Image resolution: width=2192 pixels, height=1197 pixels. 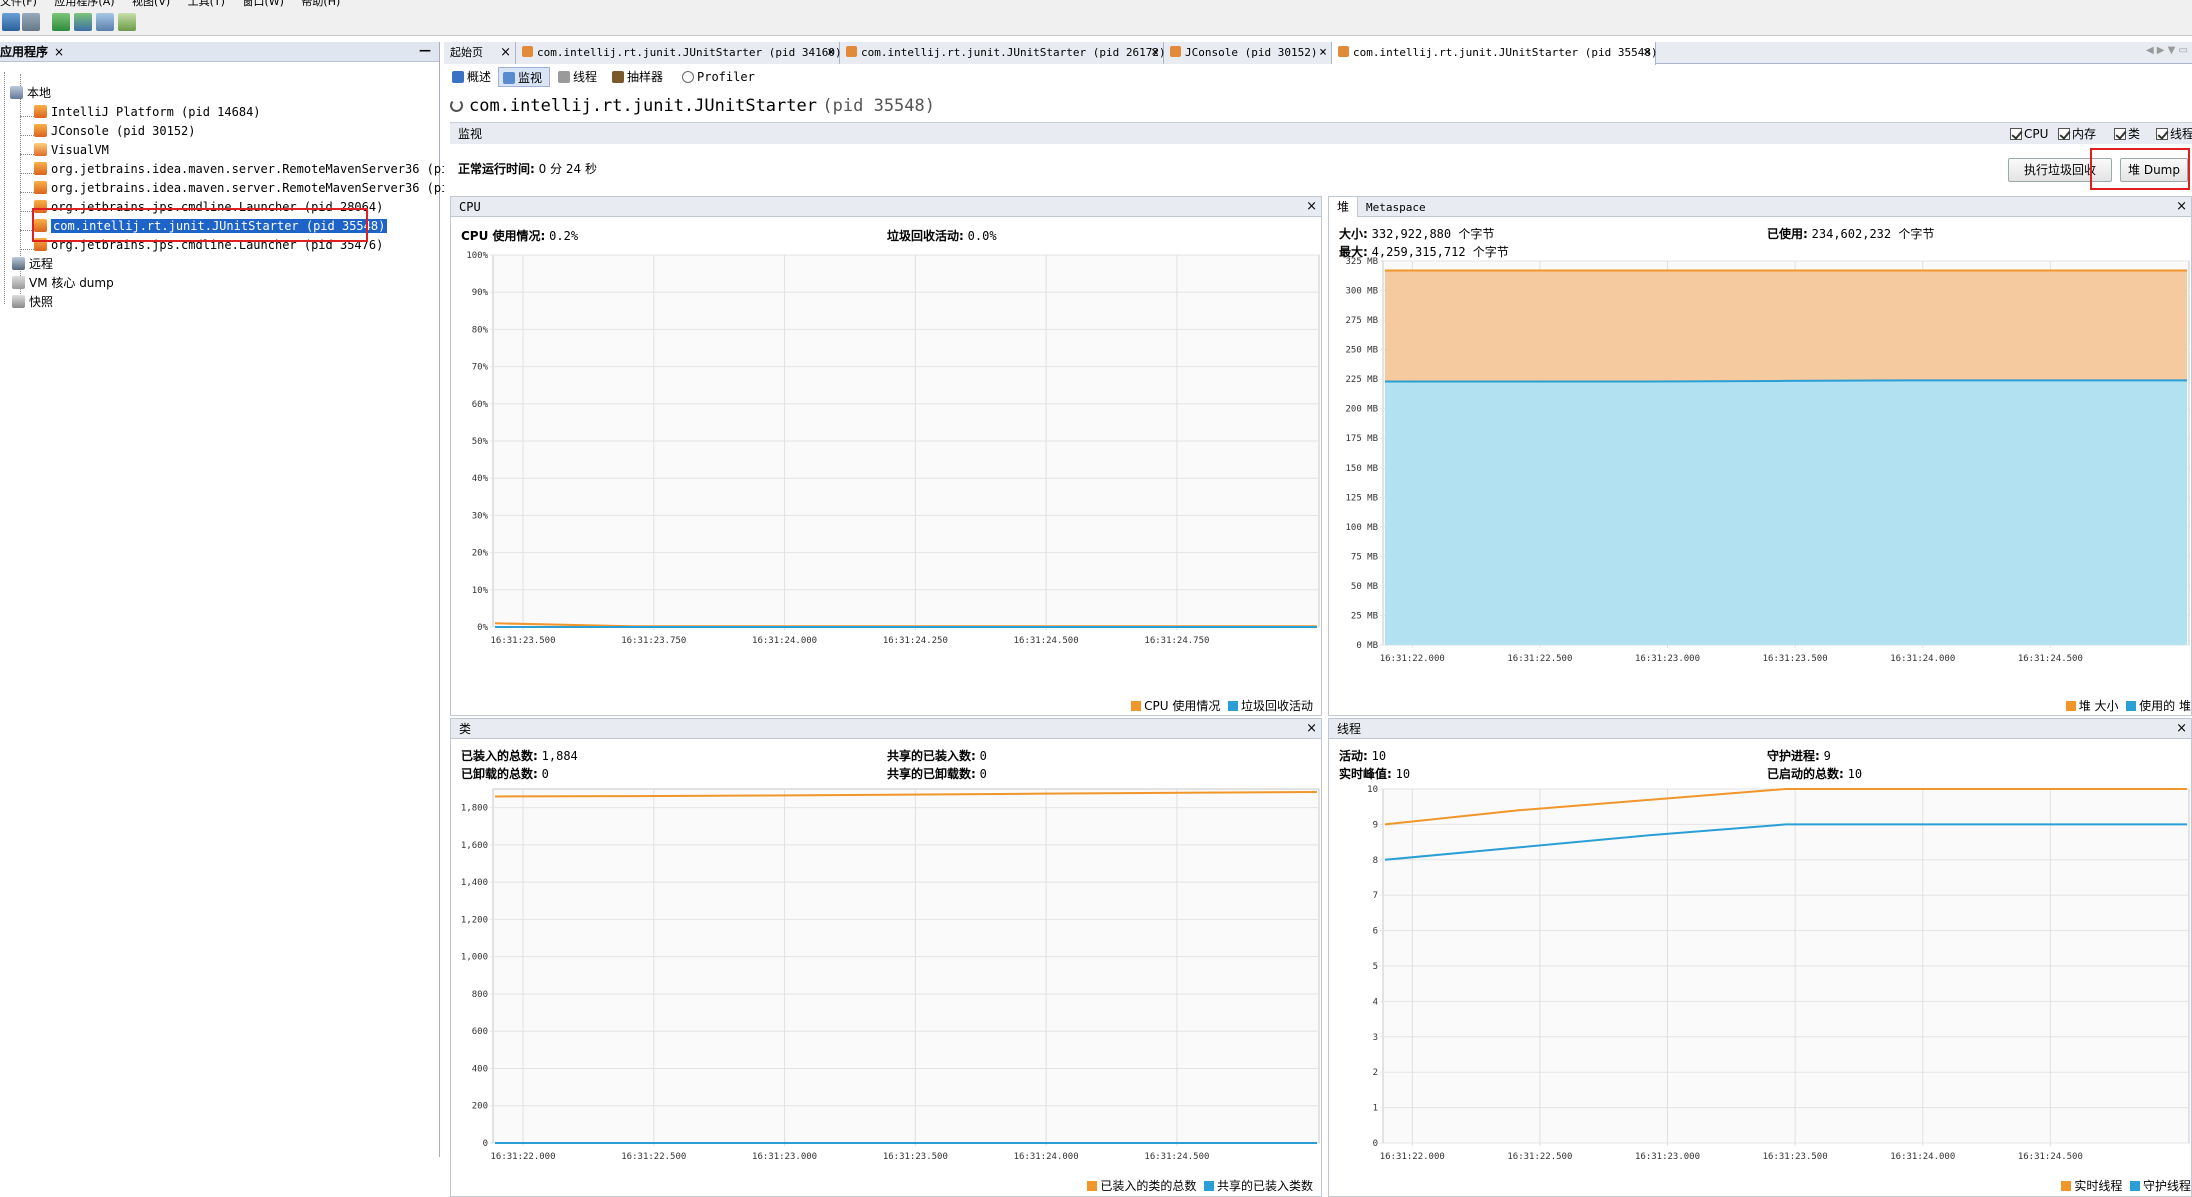 I want to click on menu-view: 视图(V), so click(x=151, y=4).